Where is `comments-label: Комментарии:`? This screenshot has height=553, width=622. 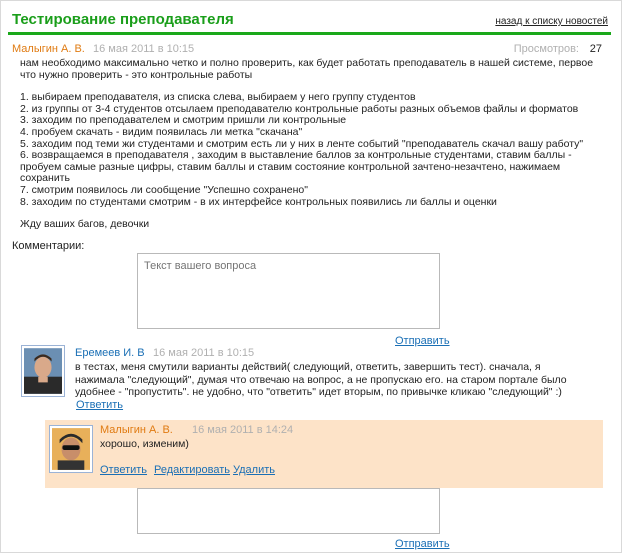
comments-label: Комментарии: is located at coordinates (48, 246).